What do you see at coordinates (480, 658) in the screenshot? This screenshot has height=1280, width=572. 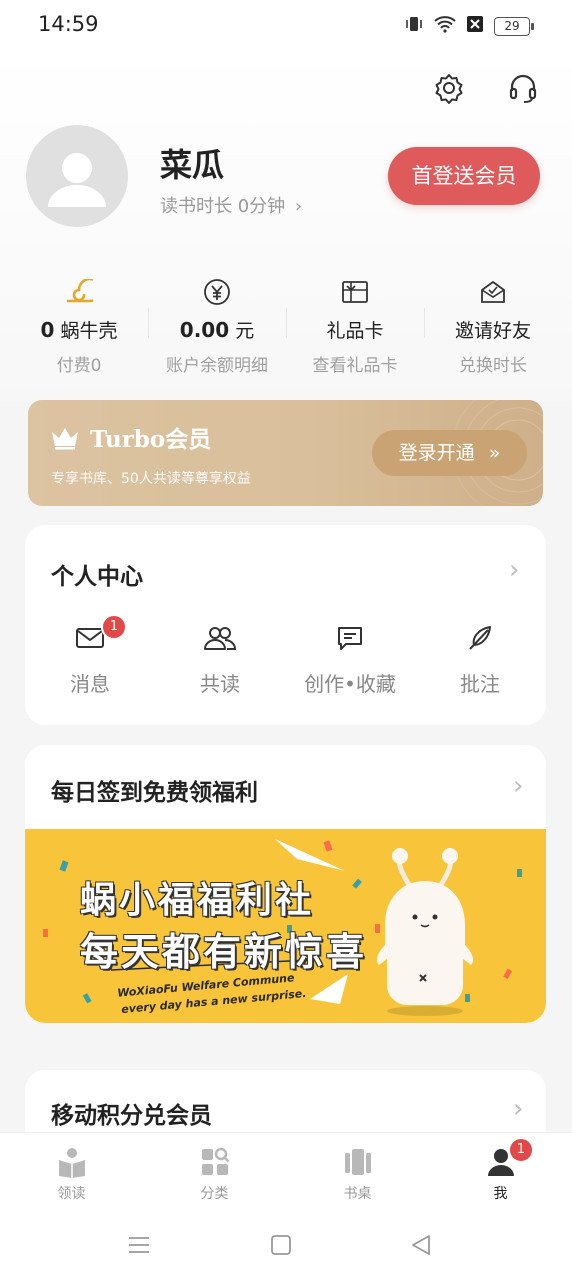 I see `personal-item-annotations: 批注` at bounding box center [480, 658].